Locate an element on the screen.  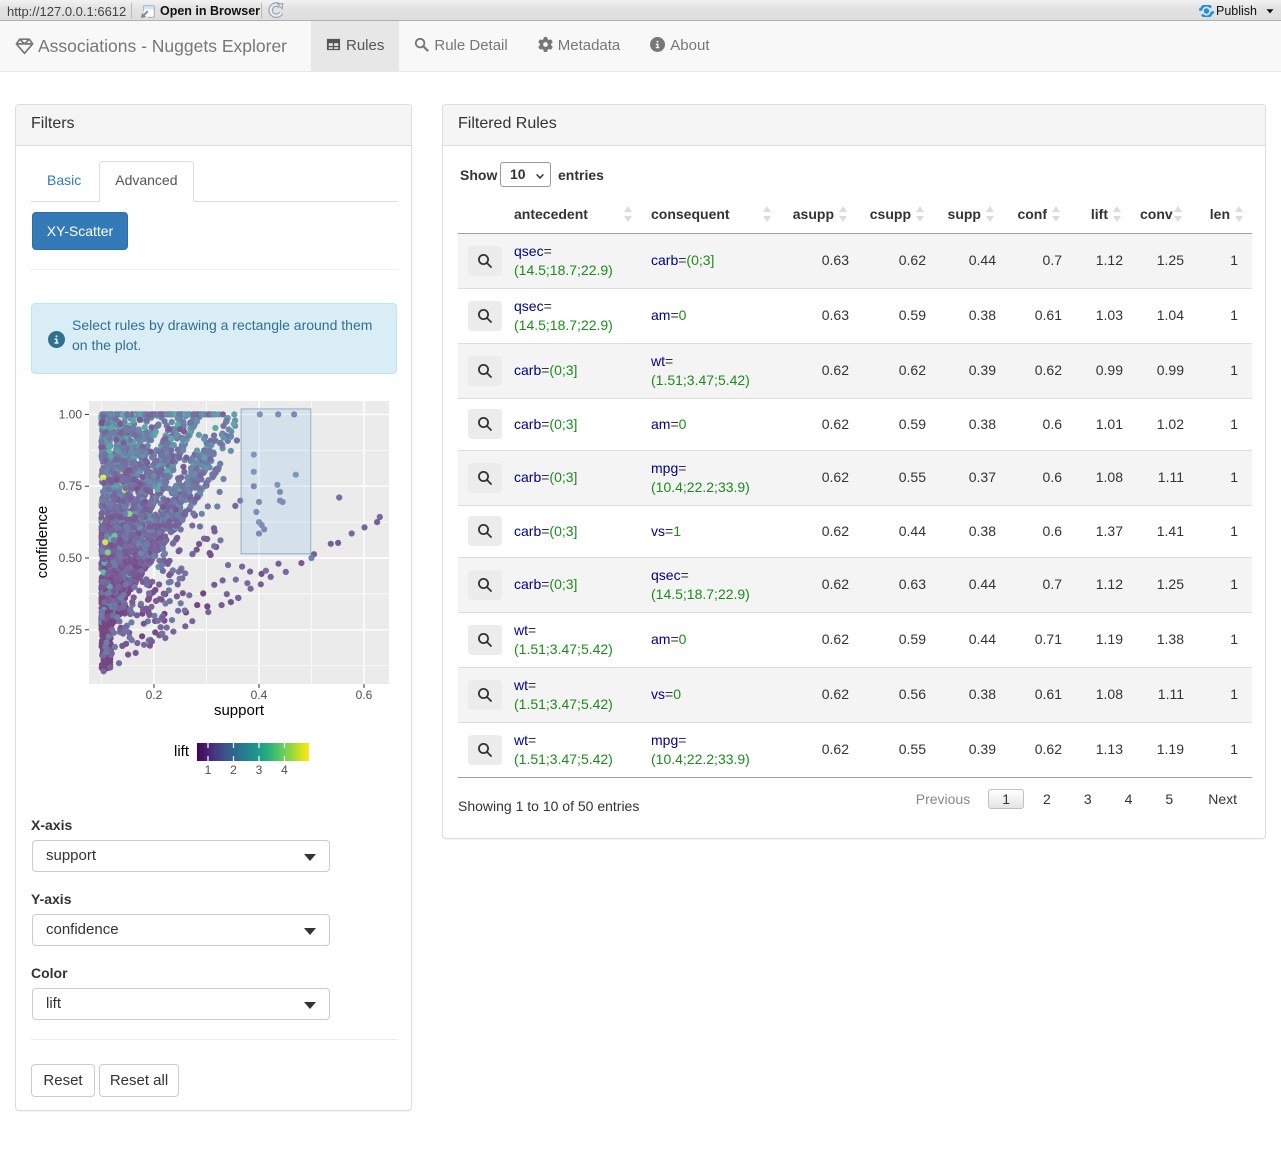
svg-text: lift is located at coordinates (182, 751).